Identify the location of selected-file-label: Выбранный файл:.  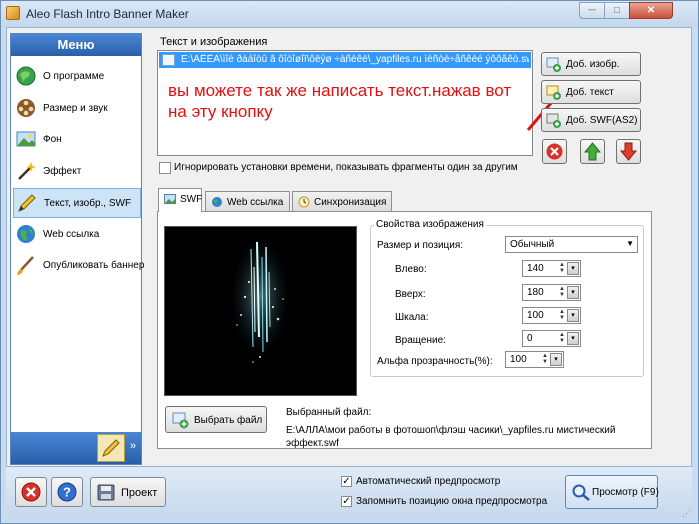
(329, 412).